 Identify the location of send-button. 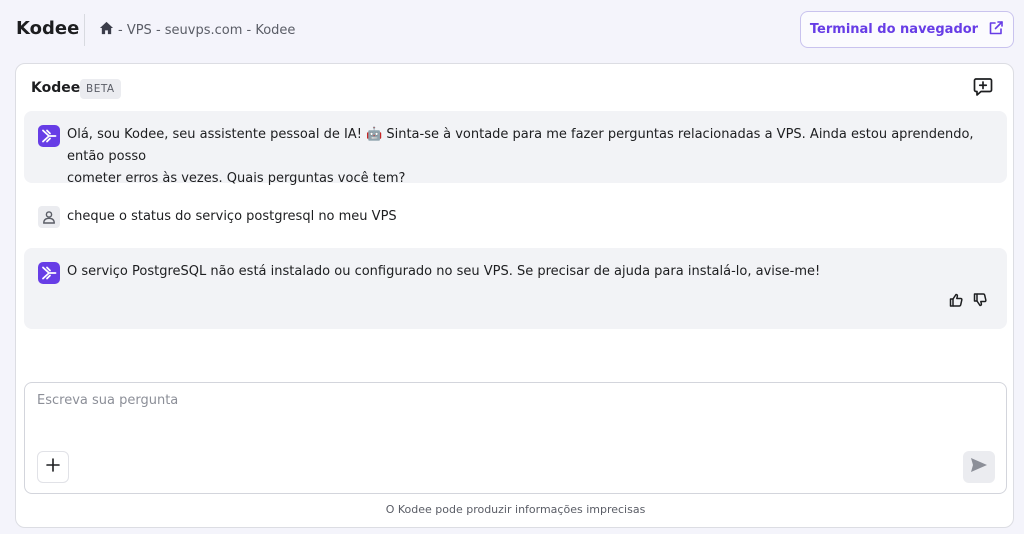
(979, 467).